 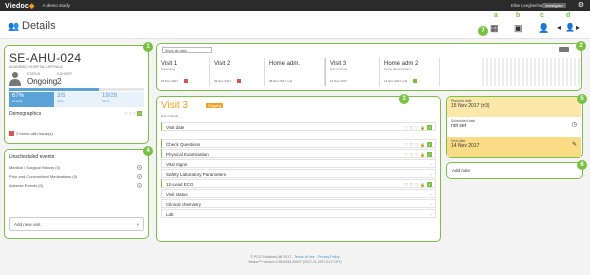 I want to click on clock-icon: ◷, so click(x=574, y=124).